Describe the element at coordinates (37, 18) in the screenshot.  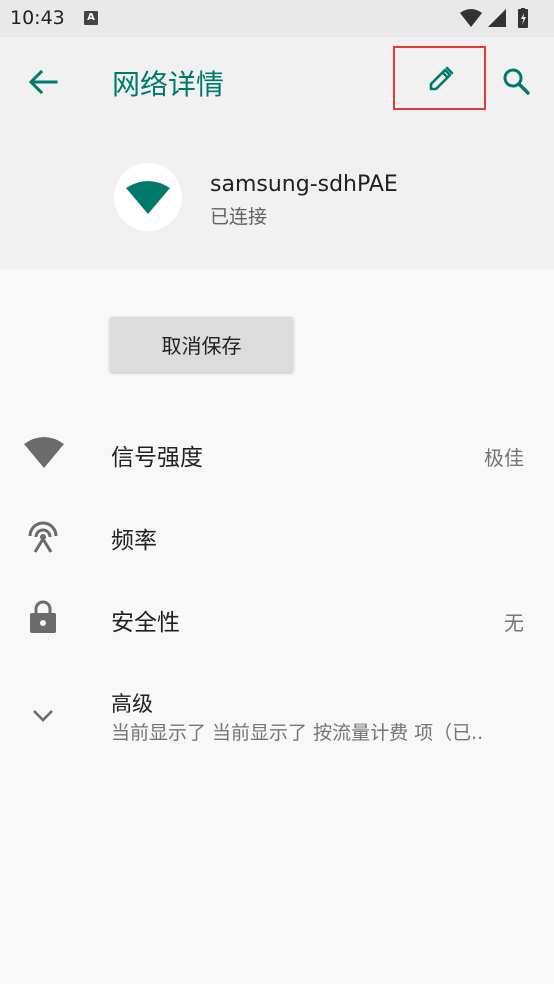
I see `status-time: 10:43` at that location.